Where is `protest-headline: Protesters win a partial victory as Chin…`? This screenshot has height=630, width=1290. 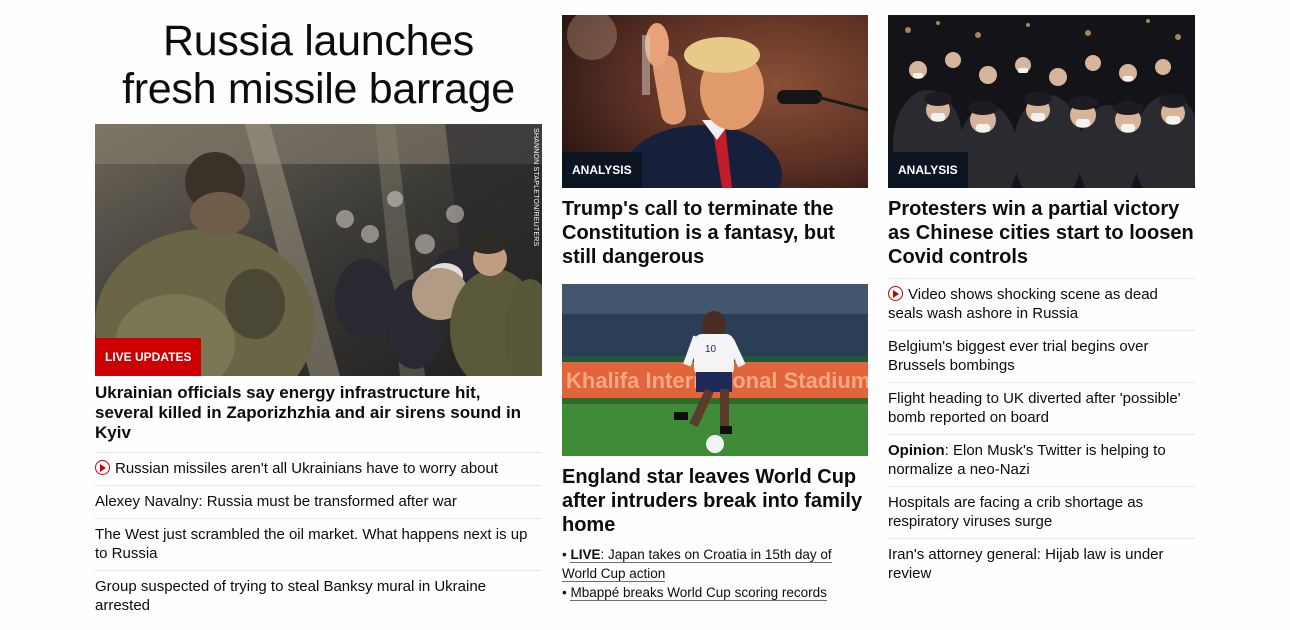 protest-headline: Protesters win a partial victory as Chin… is located at coordinates (1041, 233).